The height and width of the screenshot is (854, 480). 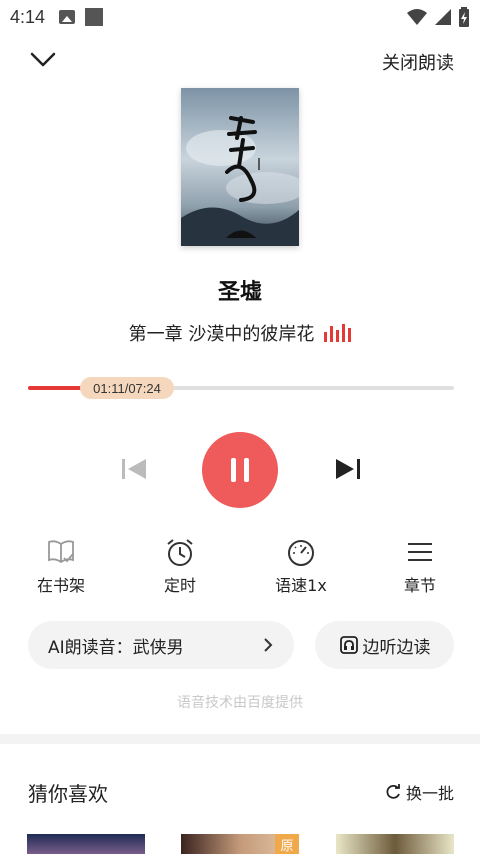 I want to click on headphones-icon, so click(x=348, y=645).